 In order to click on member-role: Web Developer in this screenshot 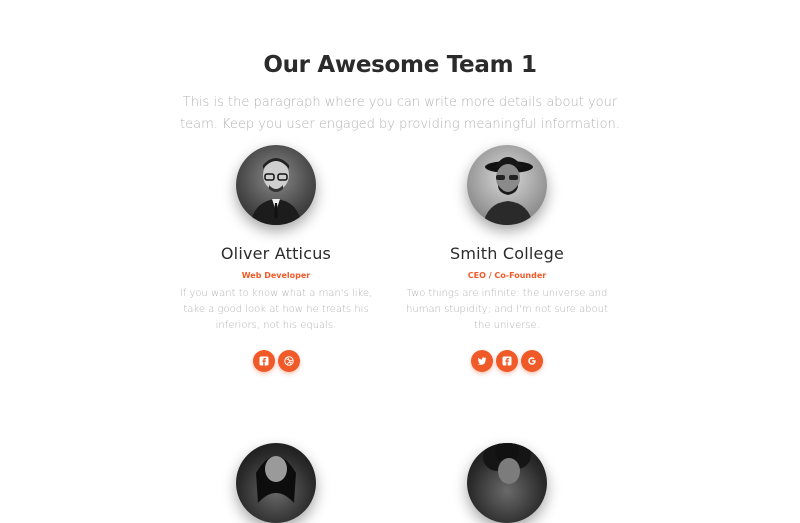, I will do `click(276, 275)`.